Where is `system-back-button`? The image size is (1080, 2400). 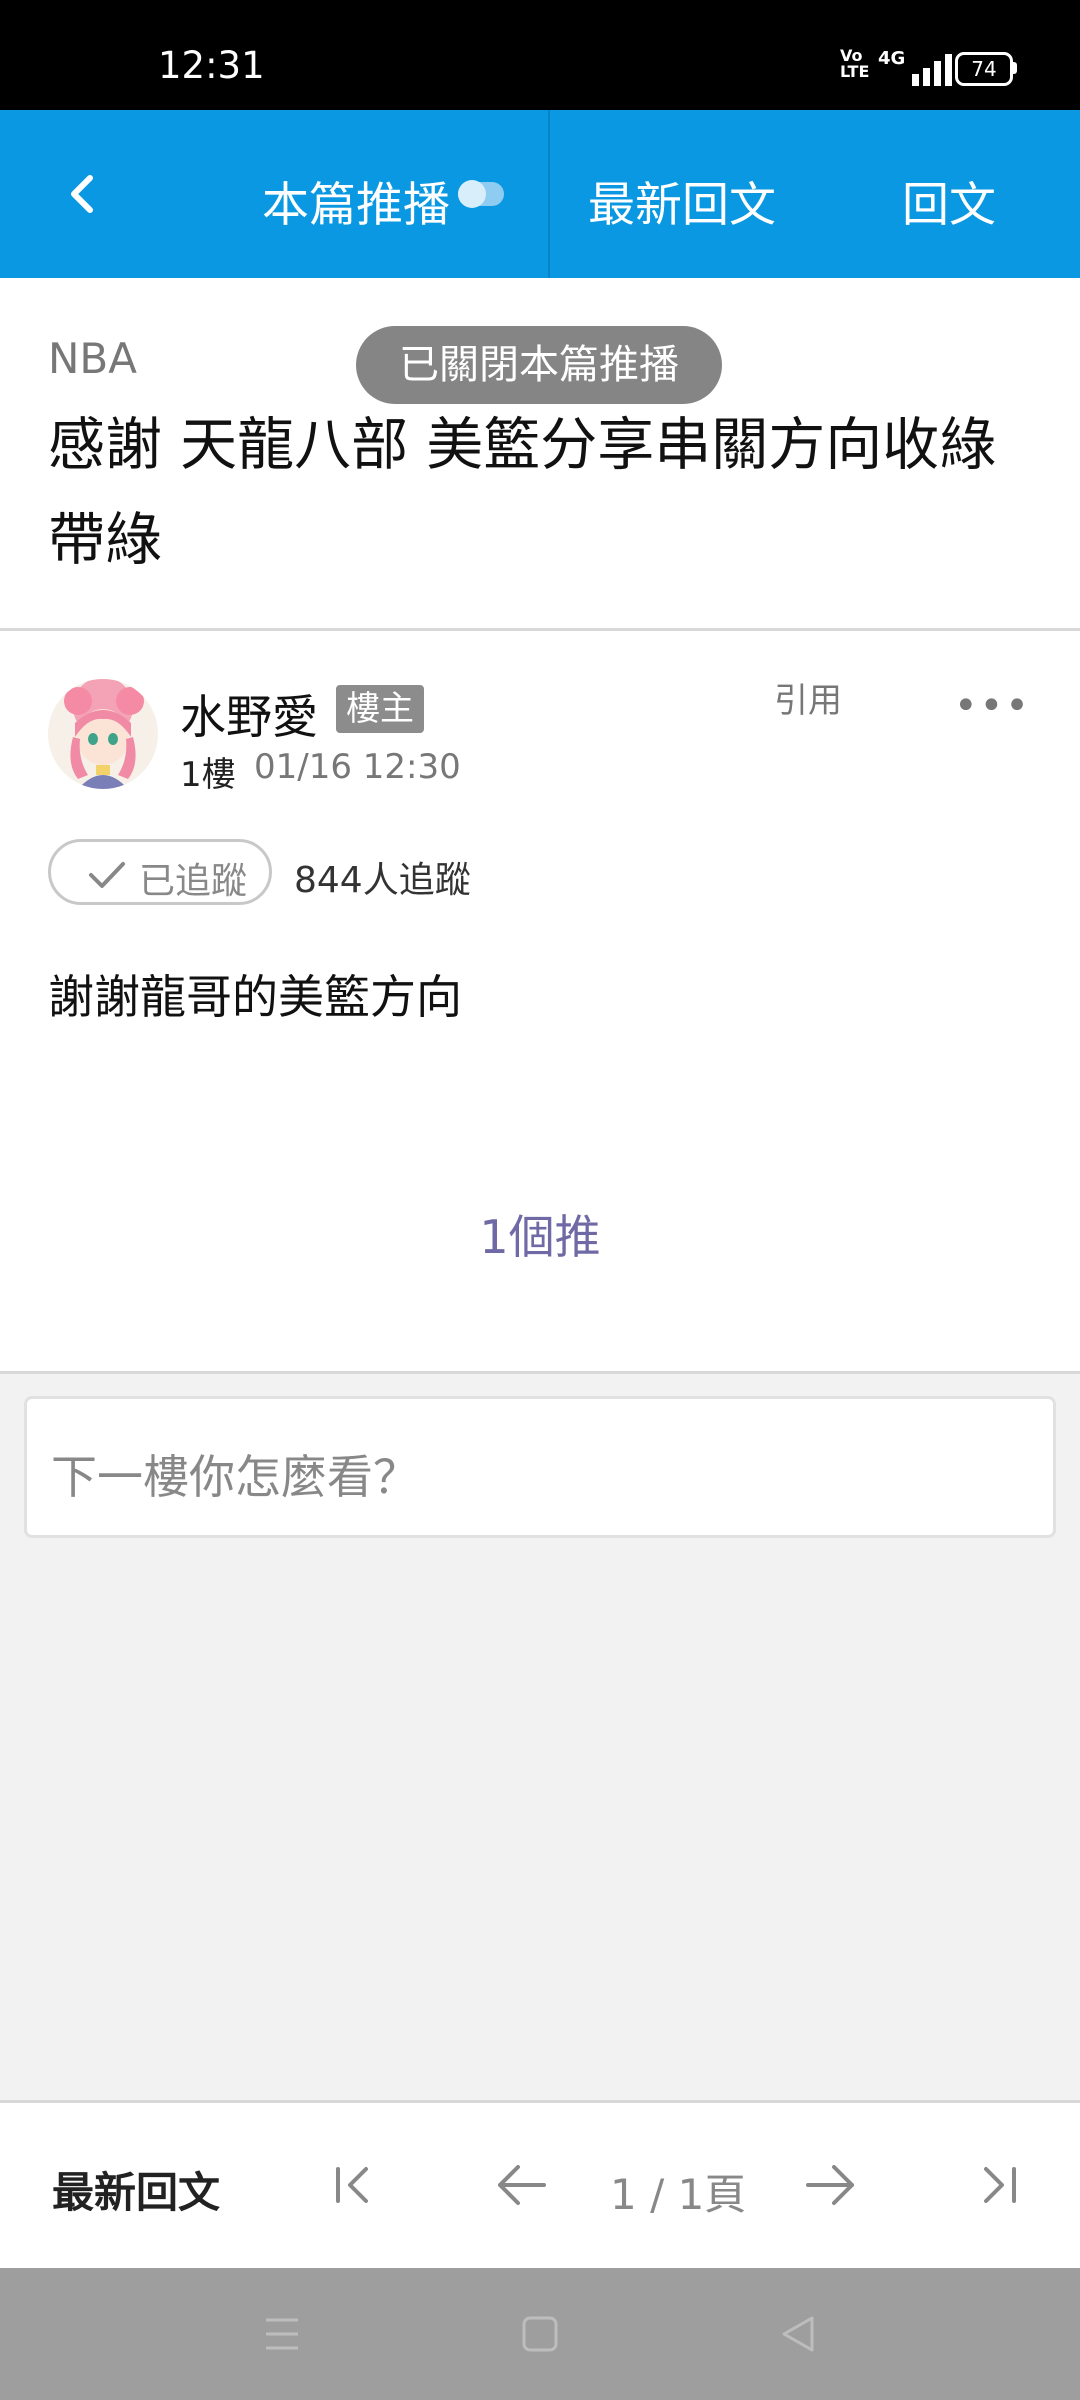
system-back-button is located at coordinates (798, 2336).